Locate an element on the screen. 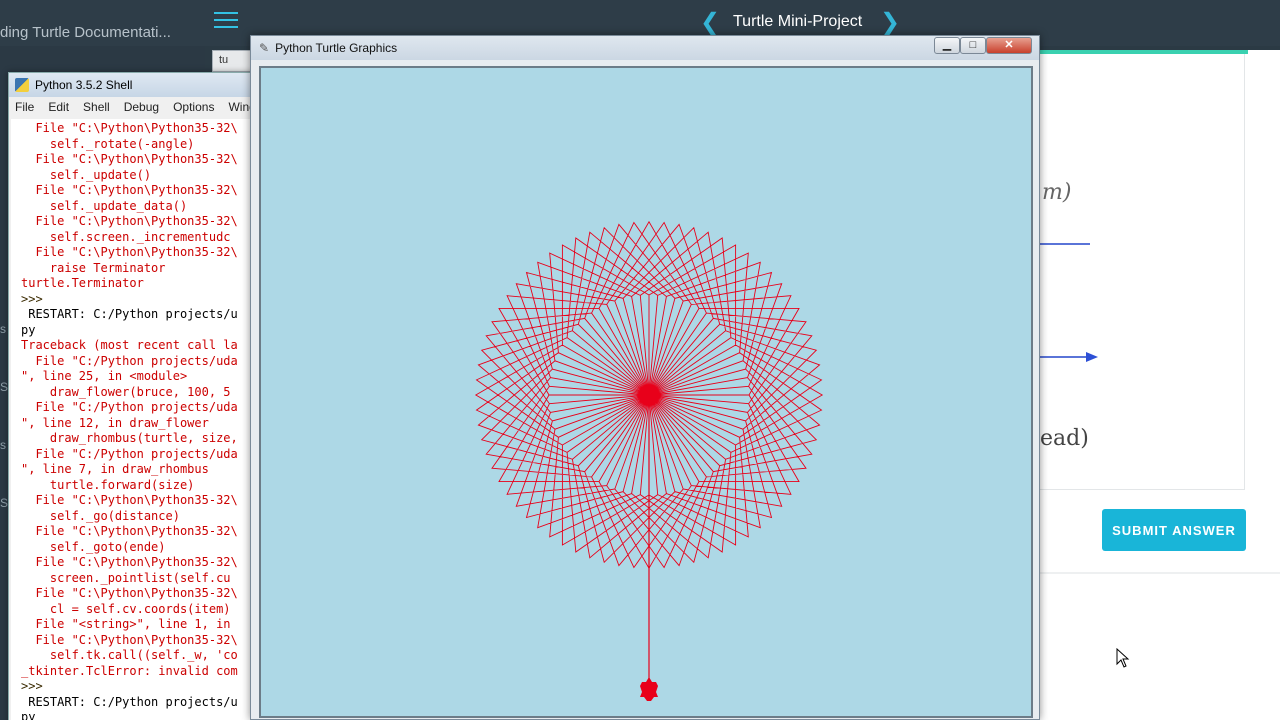 Image resolution: width=1280 pixels, height=720 pixels. shell-line: draw_flower(bruce, 100, 5 is located at coordinates (126, 391).